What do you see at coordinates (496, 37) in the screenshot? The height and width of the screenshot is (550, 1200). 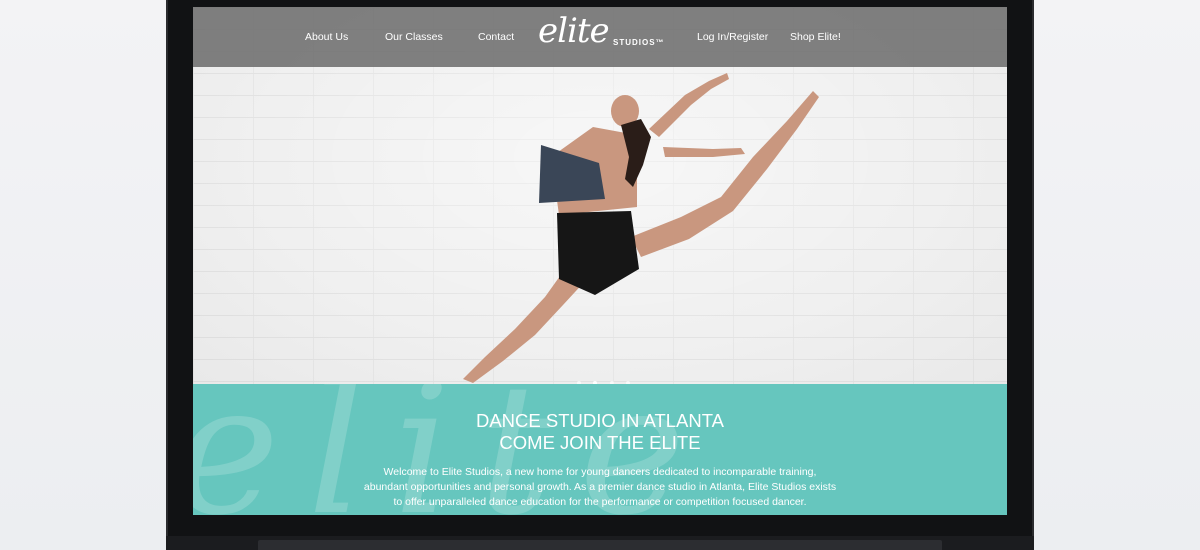 I see `nav-contact: Contact` at bounding box center [496, 37].